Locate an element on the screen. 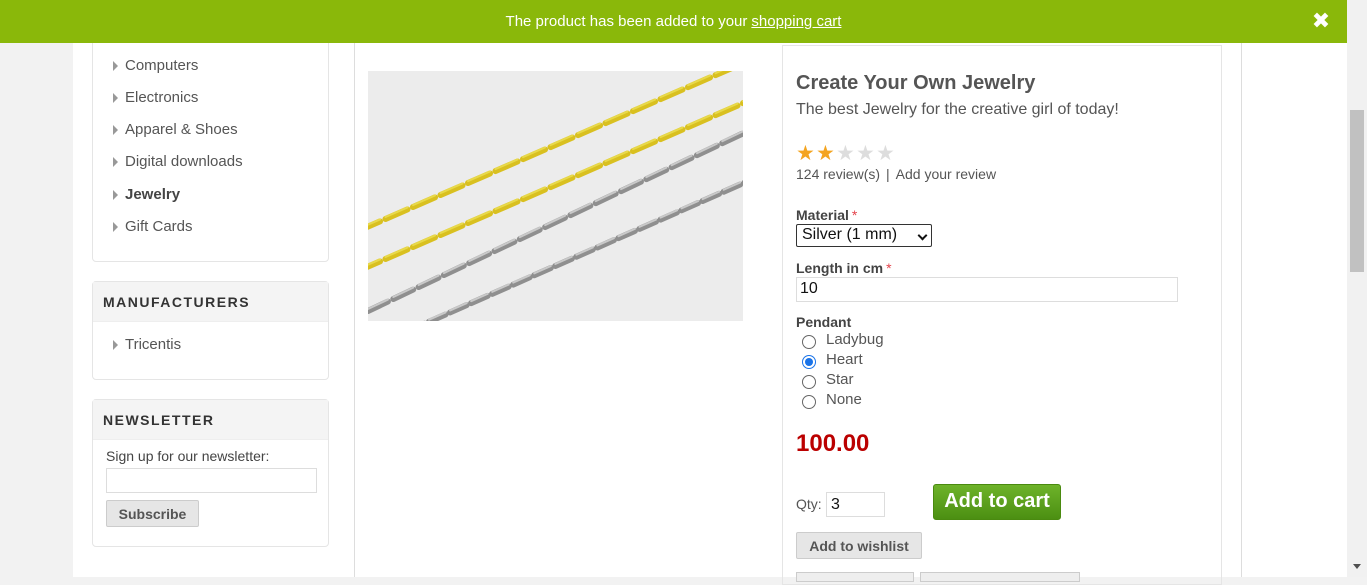  pendant-option-heart: Heart is located at coordinates (832, 360).